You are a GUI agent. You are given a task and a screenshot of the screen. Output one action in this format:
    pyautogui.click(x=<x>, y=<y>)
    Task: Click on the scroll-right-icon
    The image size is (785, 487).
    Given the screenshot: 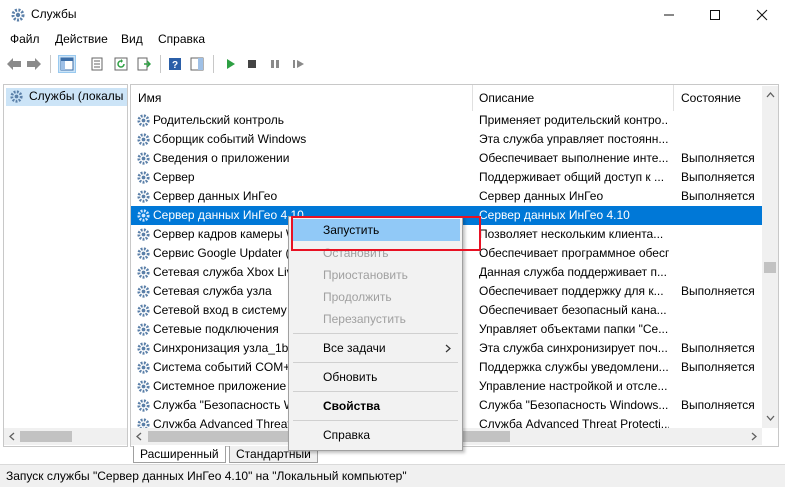 What is the action you would take?
    pyautogui.click(x=754, y=436)
    